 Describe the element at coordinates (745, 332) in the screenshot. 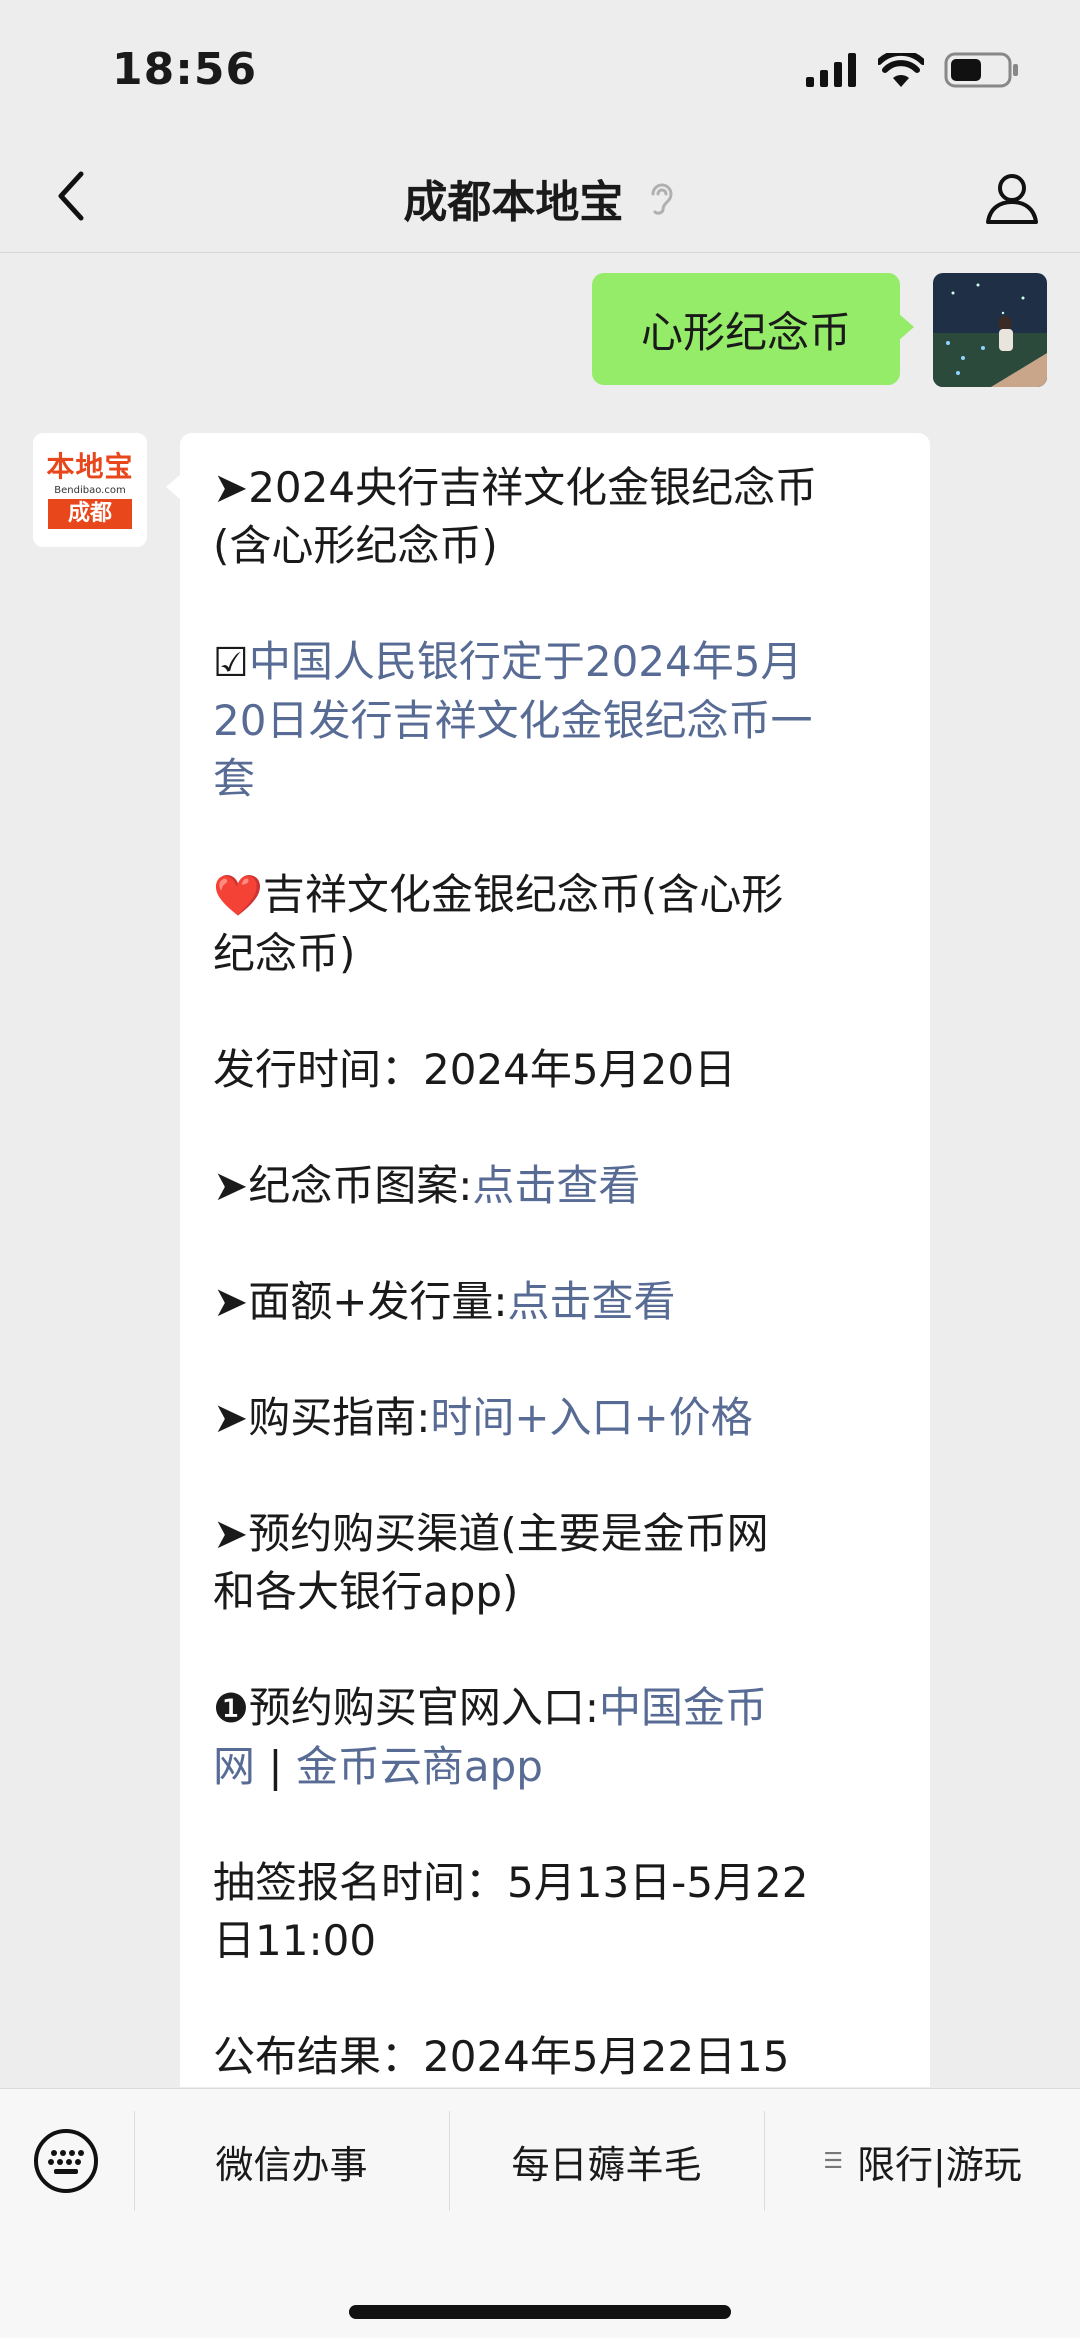

I see `outgoing-message-text: 心形纪念币` at that location.